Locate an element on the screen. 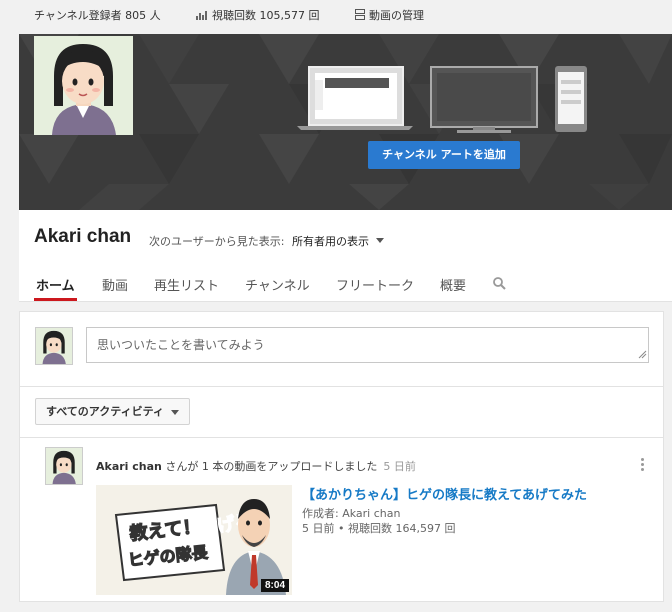 This screenshot has height=612, width=672. tab-discussion: フリートーク is located at coordinates (375, 284).